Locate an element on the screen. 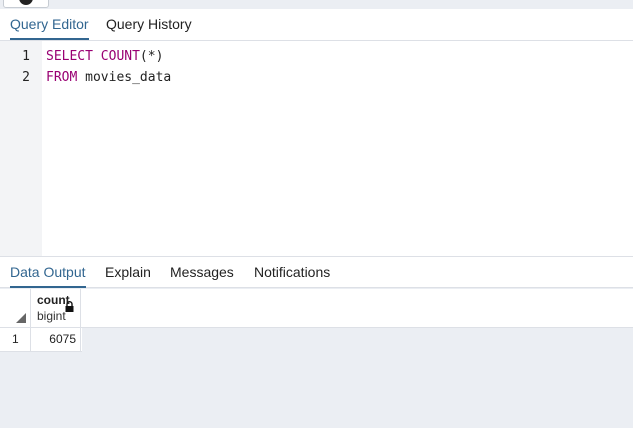 The image size is (633, 428). line-number: 1 is located at coordinates (26, 56).